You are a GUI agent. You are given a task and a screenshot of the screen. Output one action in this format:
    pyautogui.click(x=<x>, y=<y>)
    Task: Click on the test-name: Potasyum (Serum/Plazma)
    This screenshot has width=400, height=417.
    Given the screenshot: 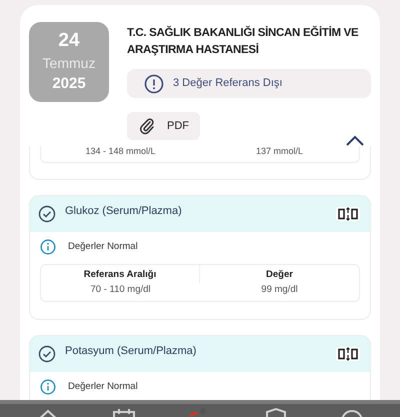 What is the action you would take?
    pyautogui.click(x=131, y=351)
    